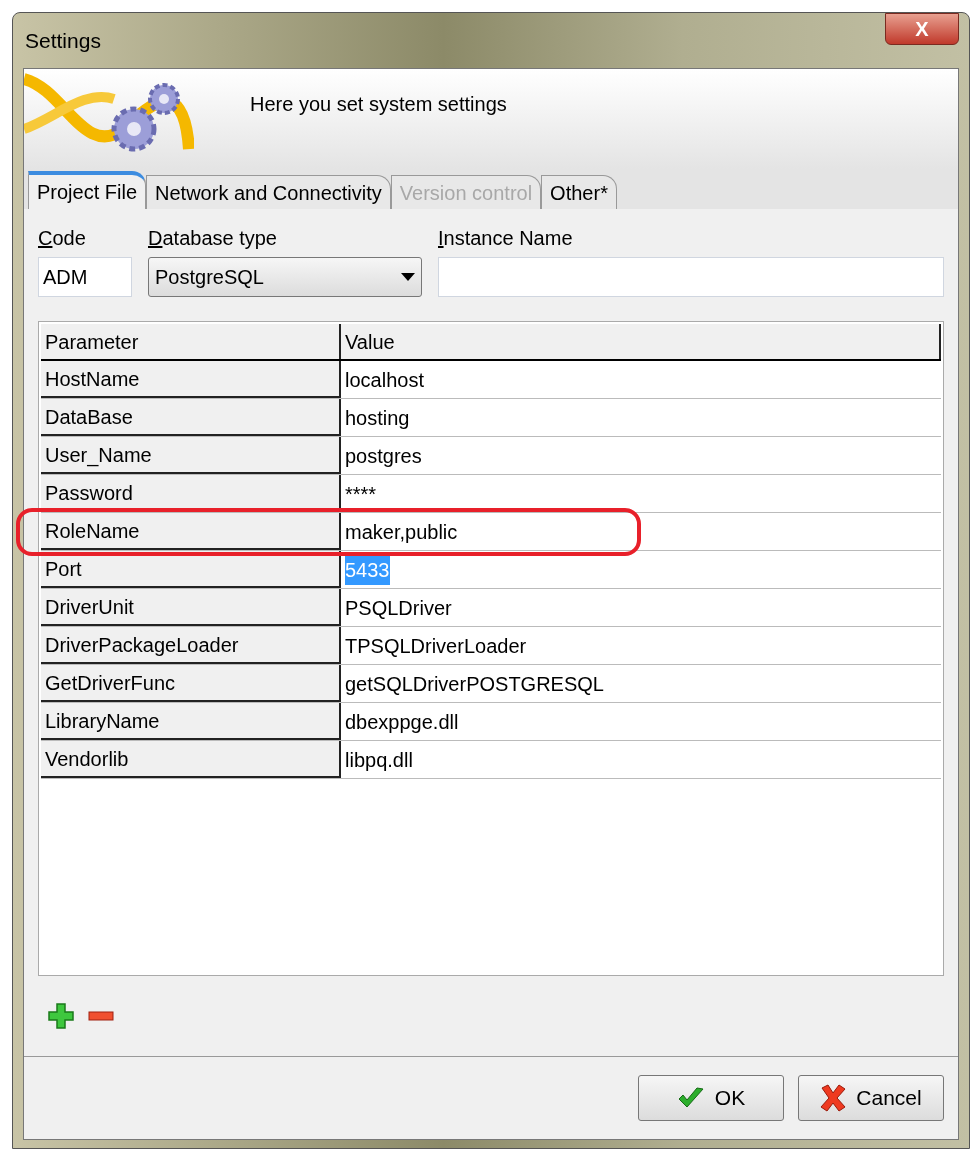  I want to click on caret-icon, so click(408, 277).